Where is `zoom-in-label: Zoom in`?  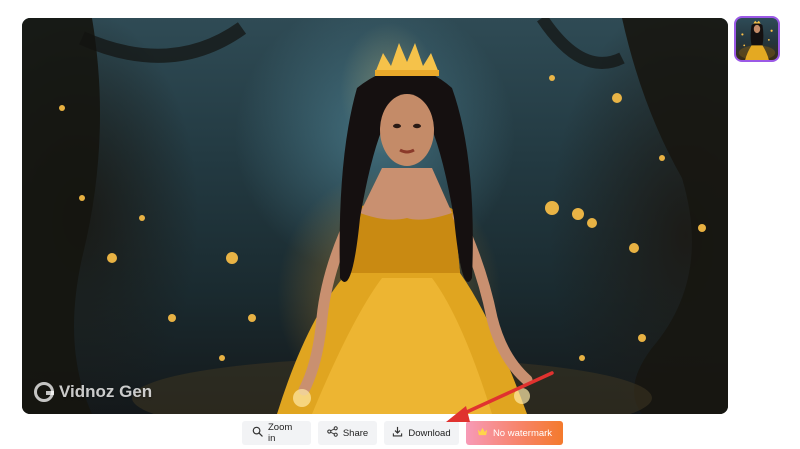
zoom-in-label: Zoom in is located at coordinates (280, 433).